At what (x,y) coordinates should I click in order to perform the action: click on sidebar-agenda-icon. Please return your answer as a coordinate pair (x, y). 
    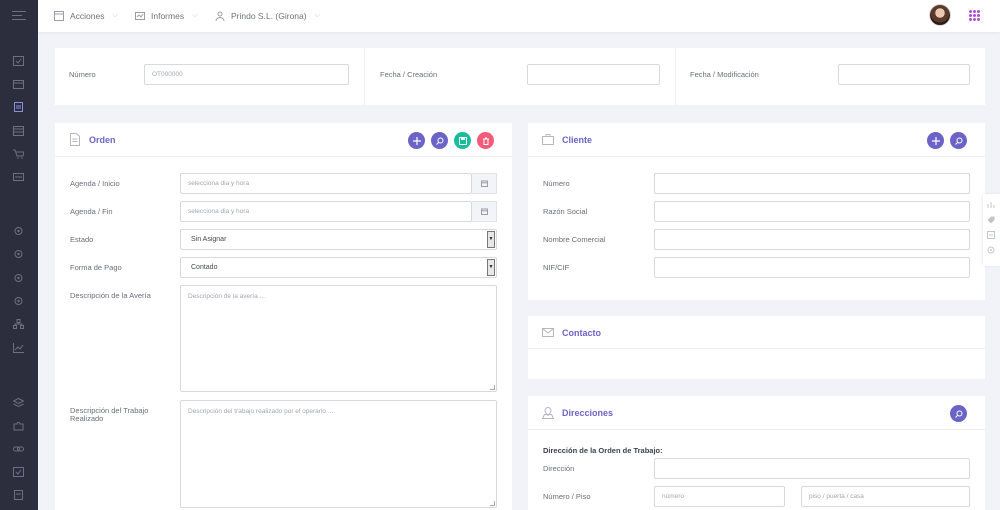
    Looking at the image, I should click on (18, 131).